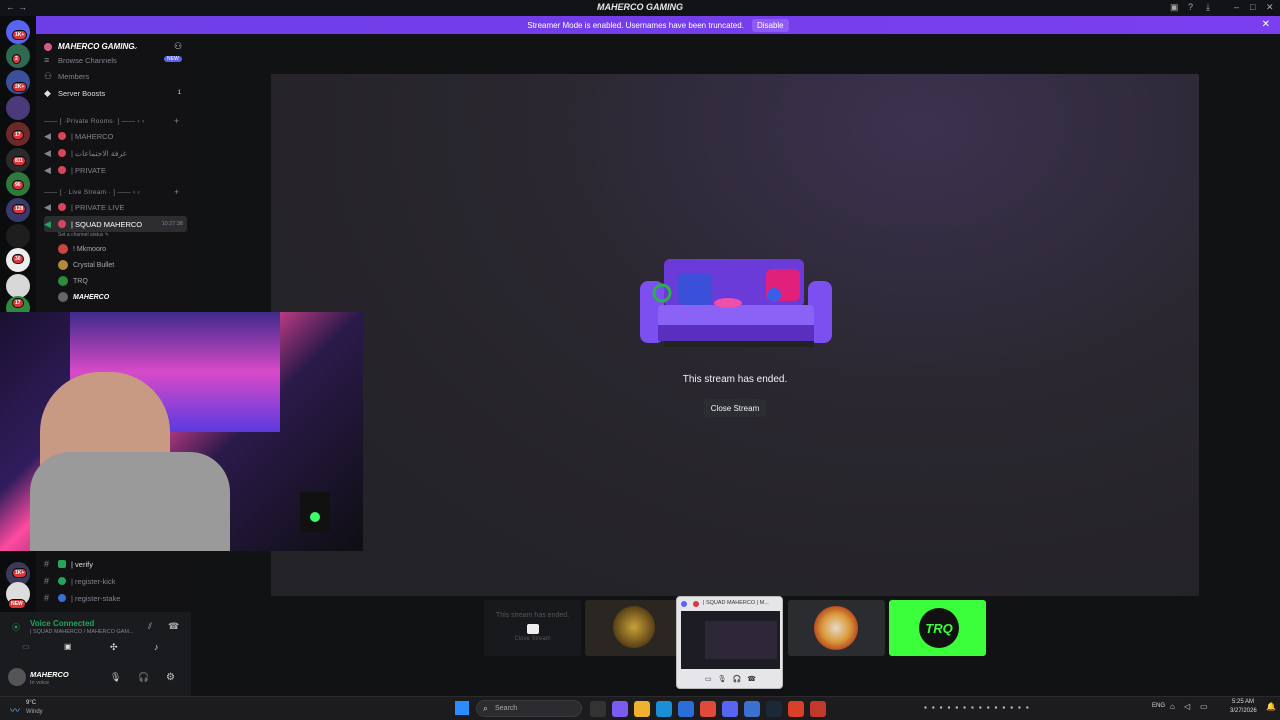  I want to click on clock-date: 3/27/2026, so click(1243, 711).